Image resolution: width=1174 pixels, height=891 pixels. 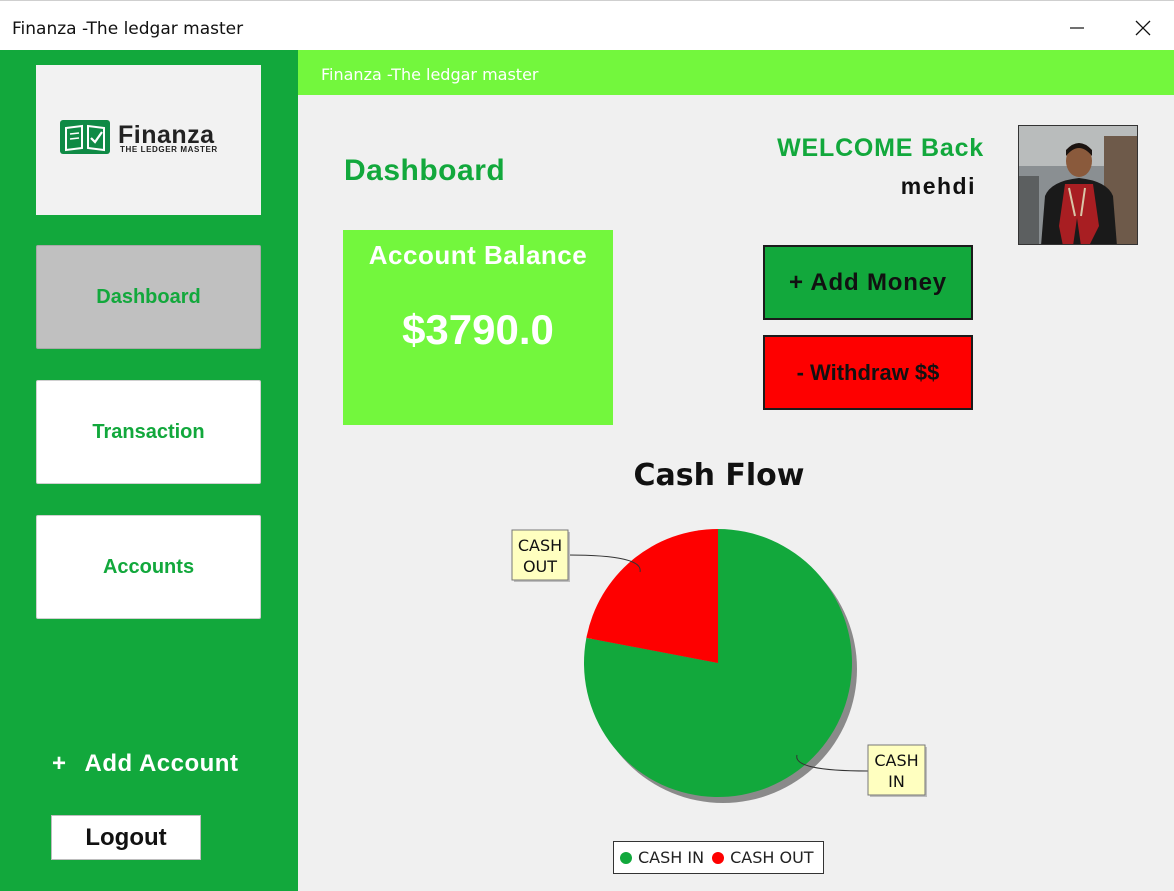 I want to click on sidebar-item-dashboard: Dashboard, so click(x=148, y=297).